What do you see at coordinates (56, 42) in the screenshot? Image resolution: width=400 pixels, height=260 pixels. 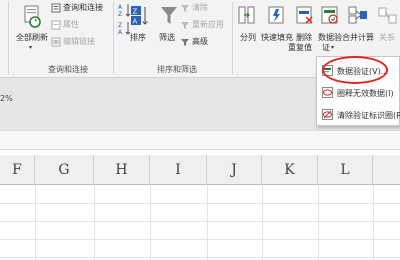 I see `edit-links-icon` at bounding box center [56, 42].